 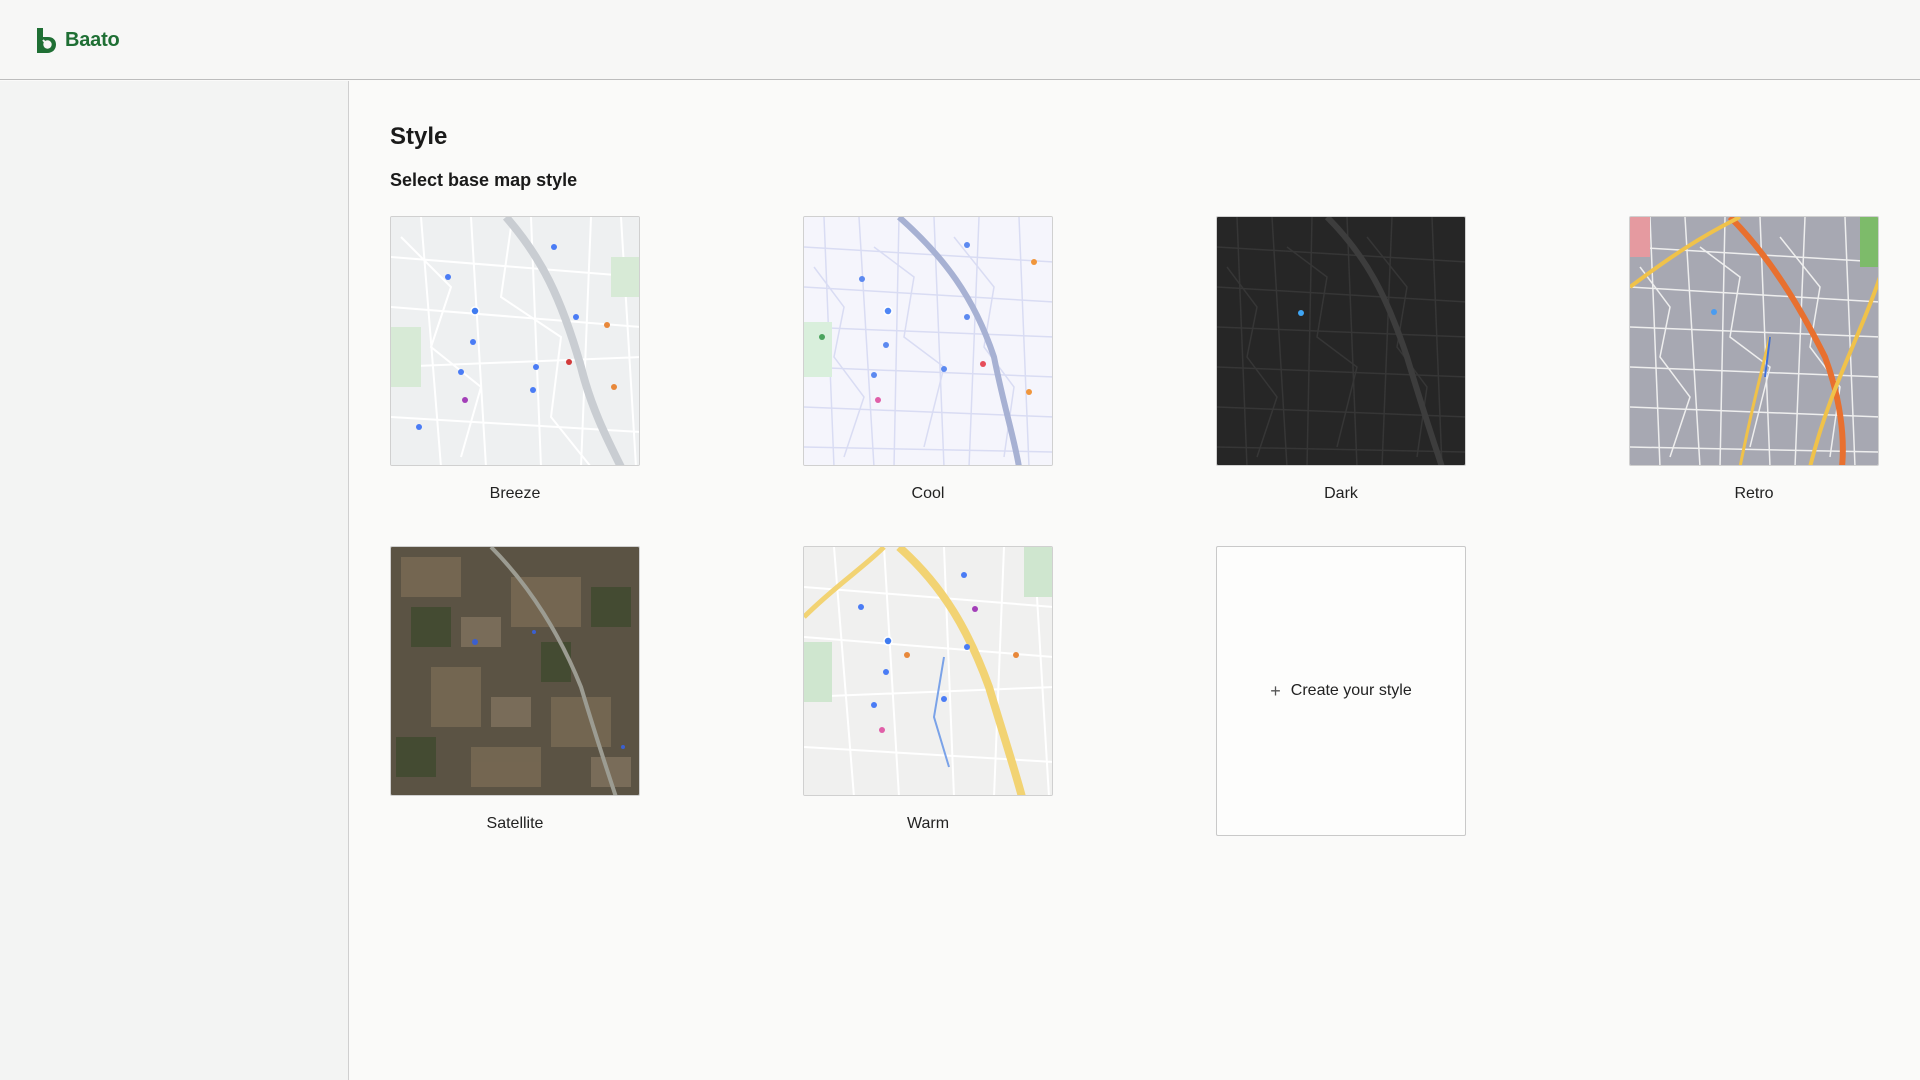 What do you see at coordinates (1341, 493) in the screenshot?
I see `style-label-dark: Dark` at bounding box center [1341, 493].